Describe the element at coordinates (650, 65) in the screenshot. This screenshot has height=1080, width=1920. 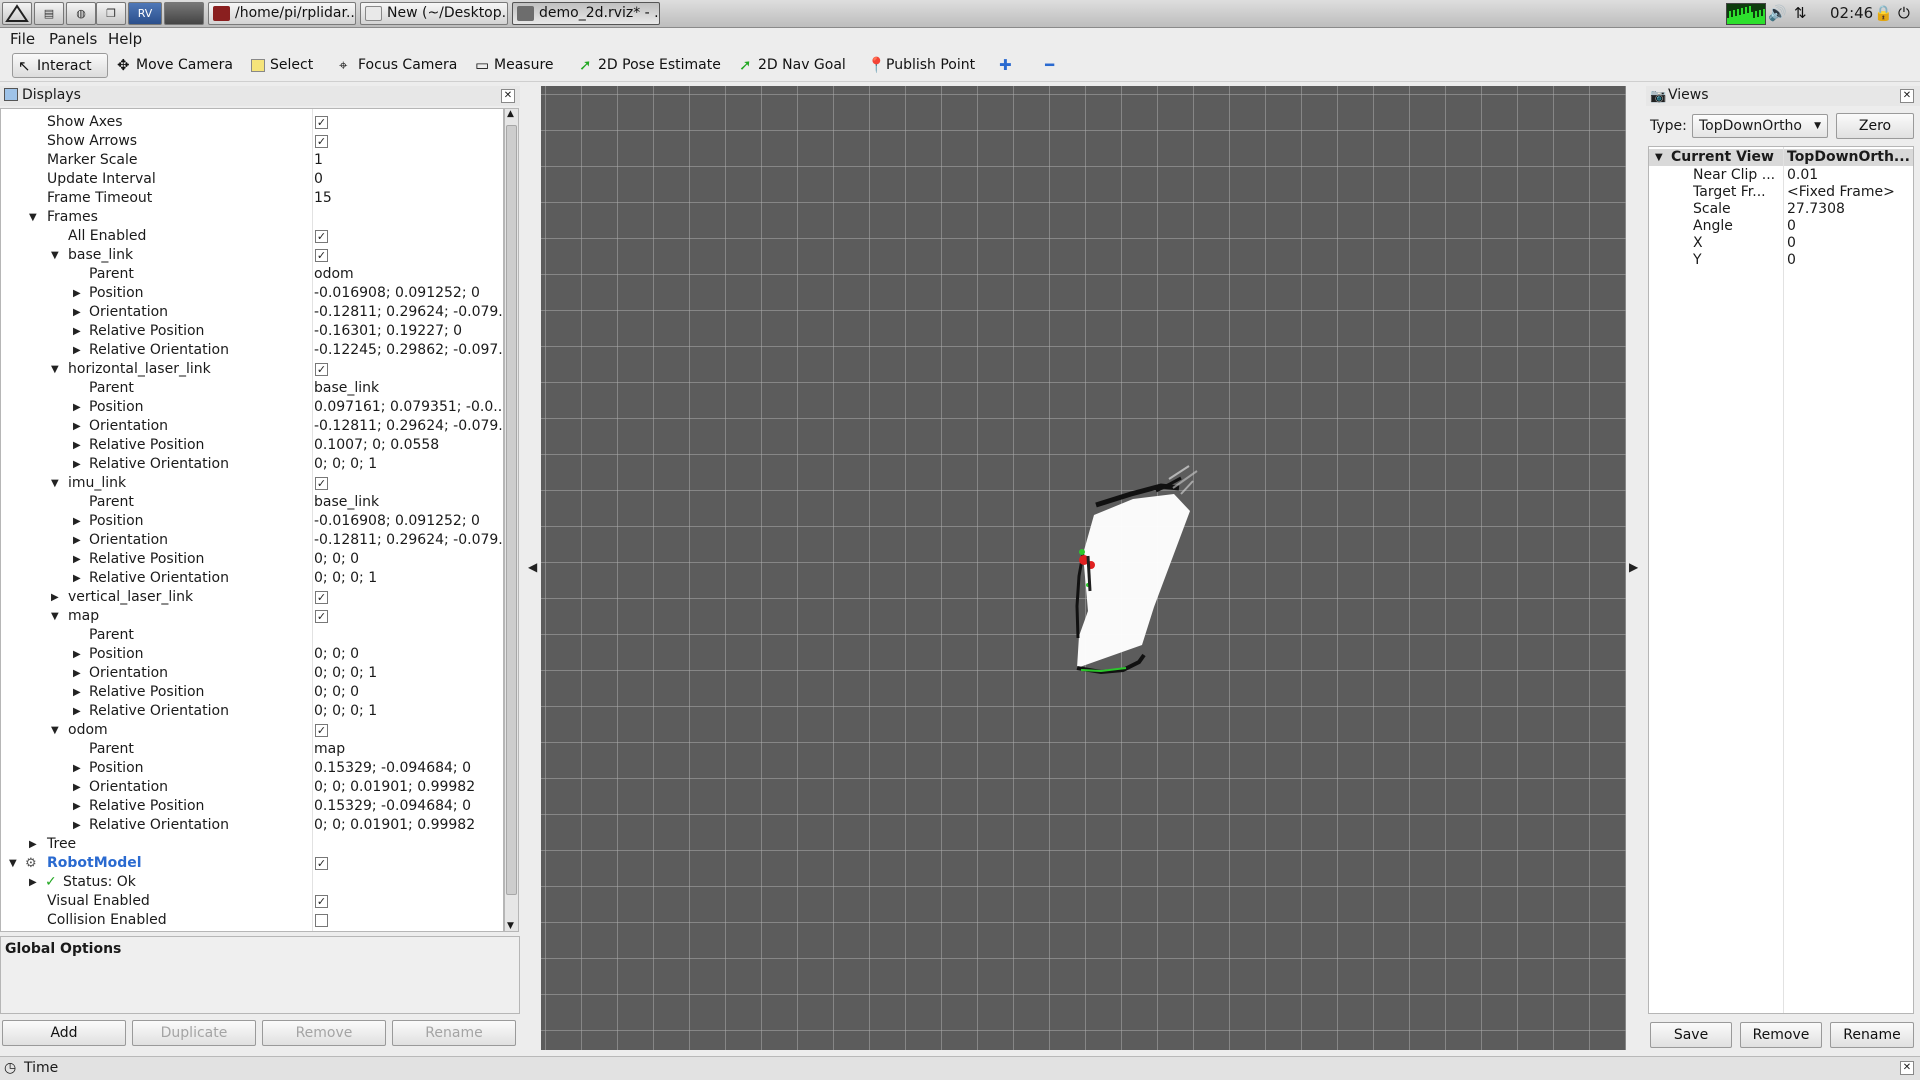
I see `2d-pose-estimate-tool-button: ➚ 2D Pose Estimate` at that location.